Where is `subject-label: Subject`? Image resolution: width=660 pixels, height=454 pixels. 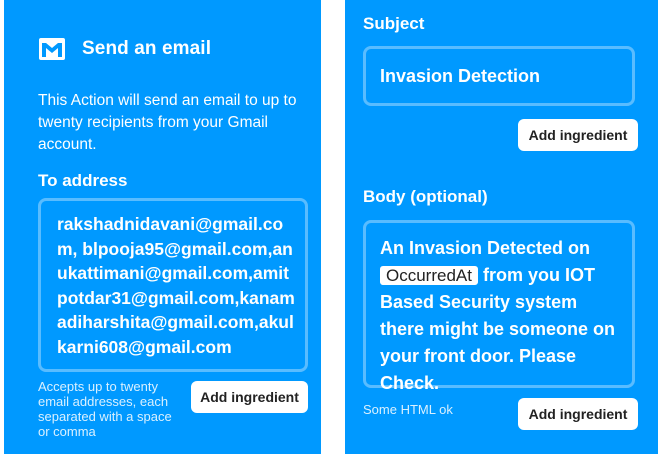
subject-label: Subject is located at coordinates (394, 23).